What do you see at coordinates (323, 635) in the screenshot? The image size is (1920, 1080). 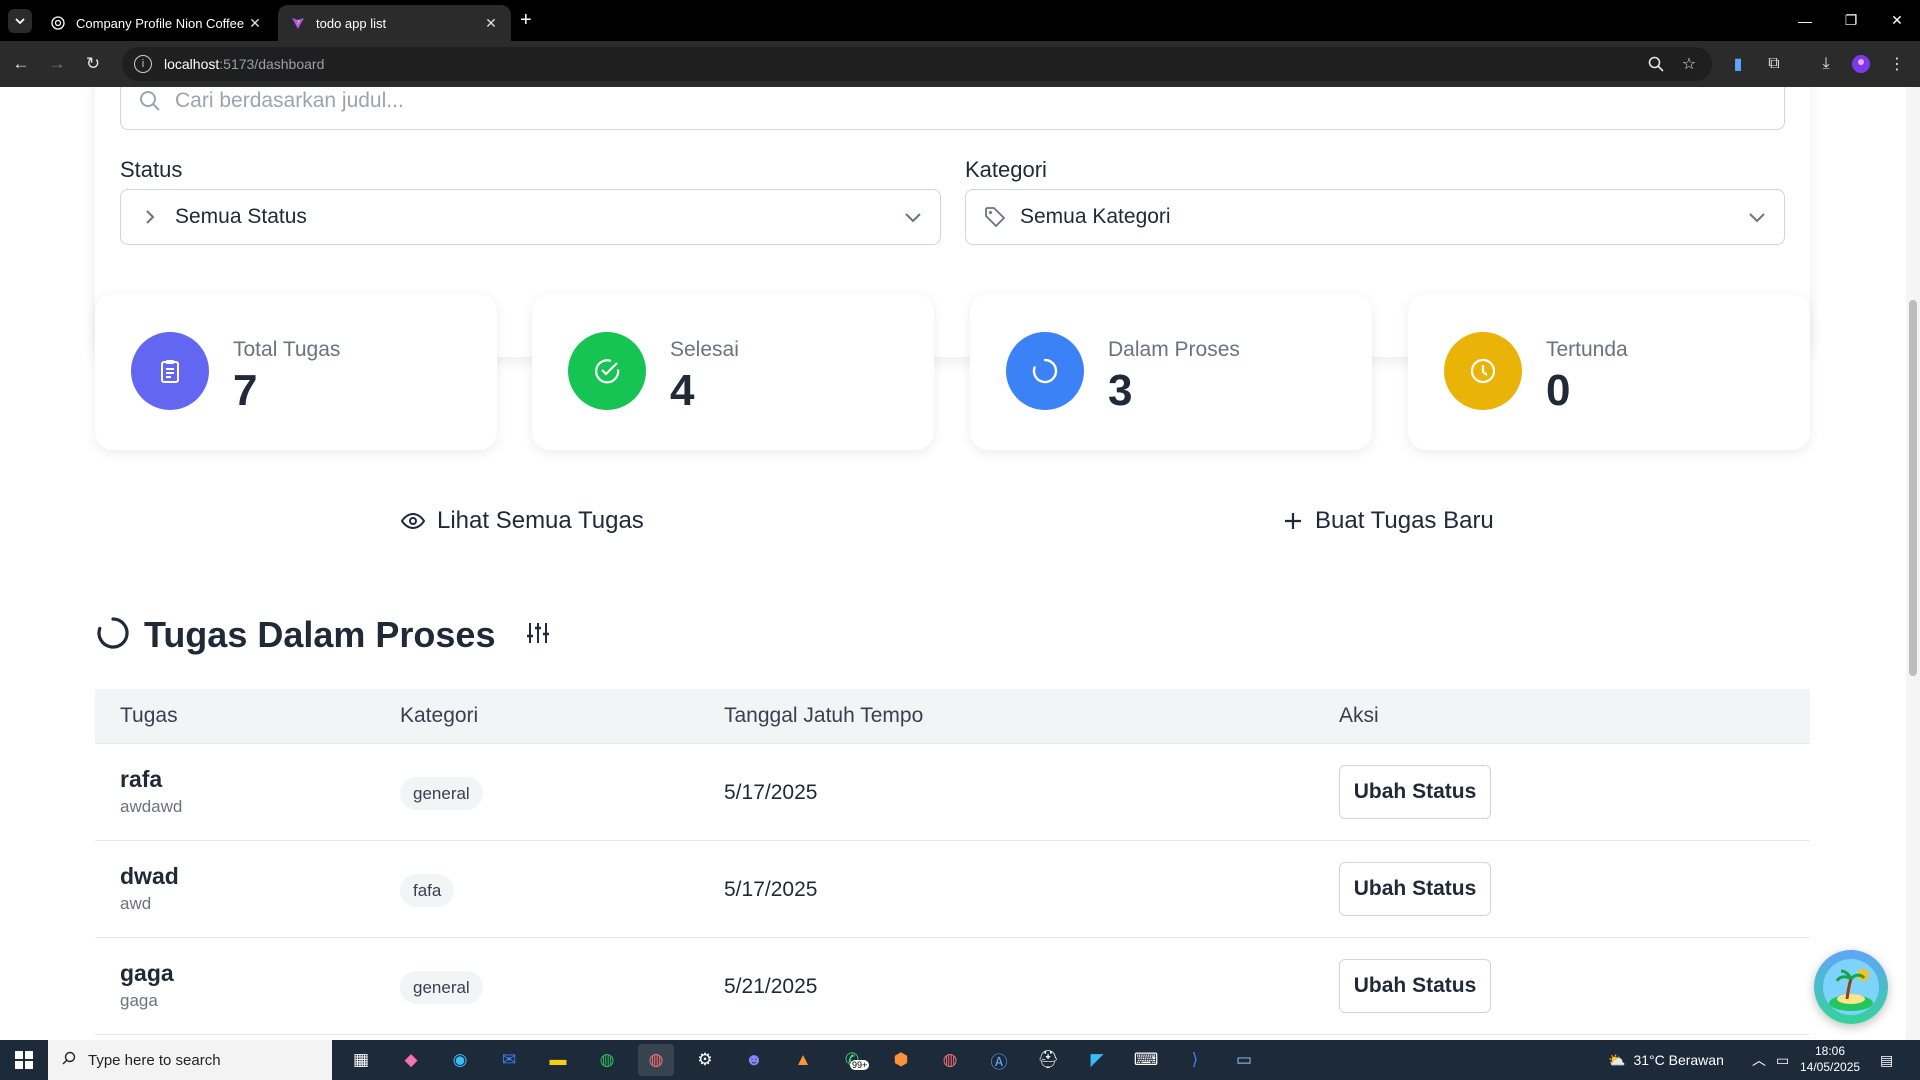 I see `section-header: Tugas Dalam Proses` at bounding box center [323, 635].